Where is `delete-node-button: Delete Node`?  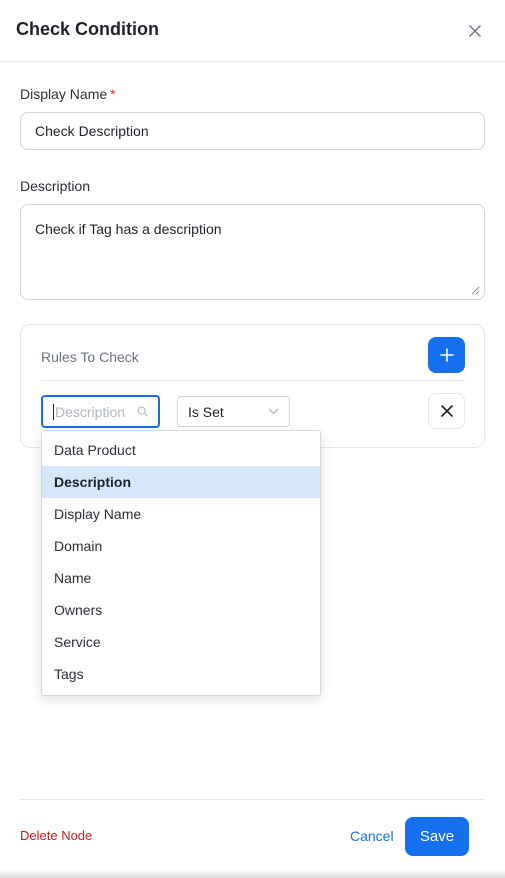
delete-node-button: Delete Node is located at coordinates (56, 835).